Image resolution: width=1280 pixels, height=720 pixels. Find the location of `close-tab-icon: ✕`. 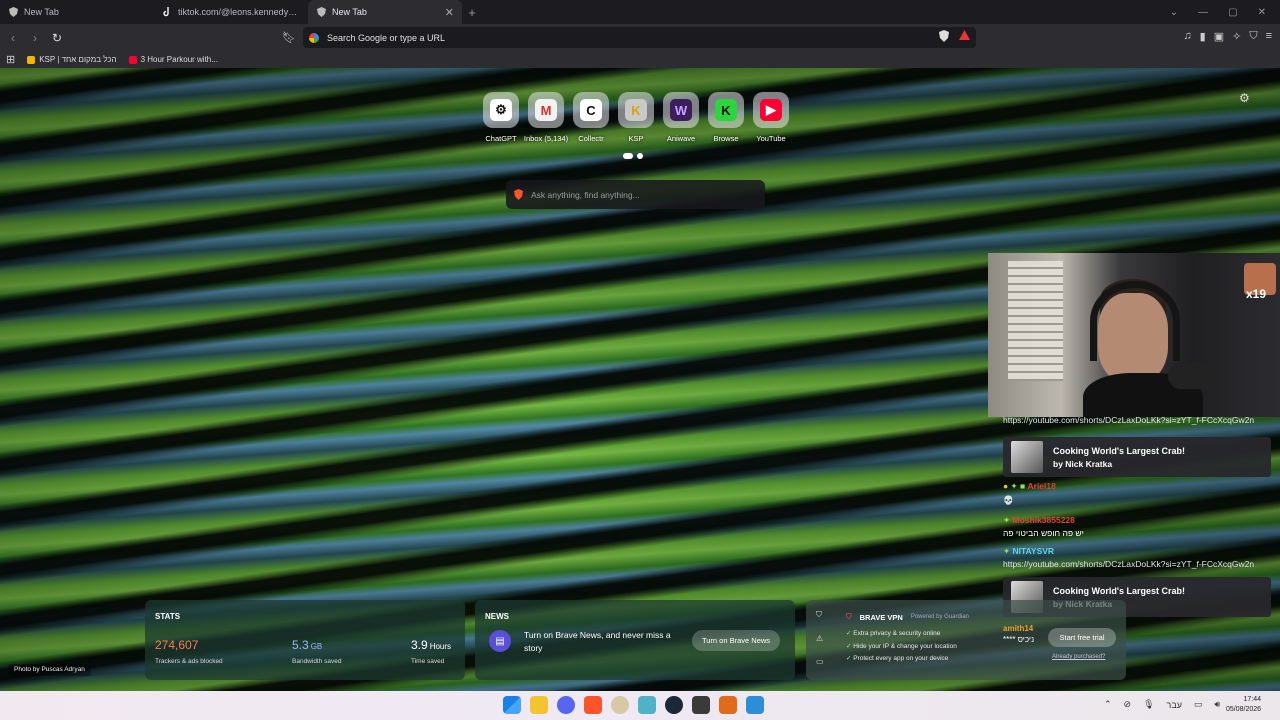

close-tab-icon: ✕ is located at coordinates (449, 12).